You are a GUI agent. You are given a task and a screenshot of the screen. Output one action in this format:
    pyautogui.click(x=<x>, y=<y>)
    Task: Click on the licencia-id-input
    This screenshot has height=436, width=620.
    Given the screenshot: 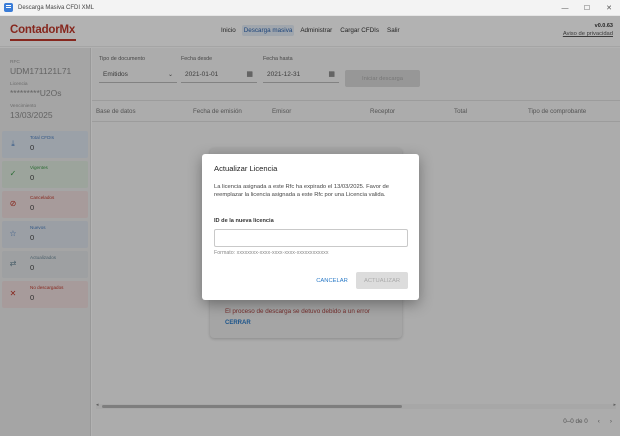 What is the action you would take?
    pyautogui.click(x=311, y=238)
    